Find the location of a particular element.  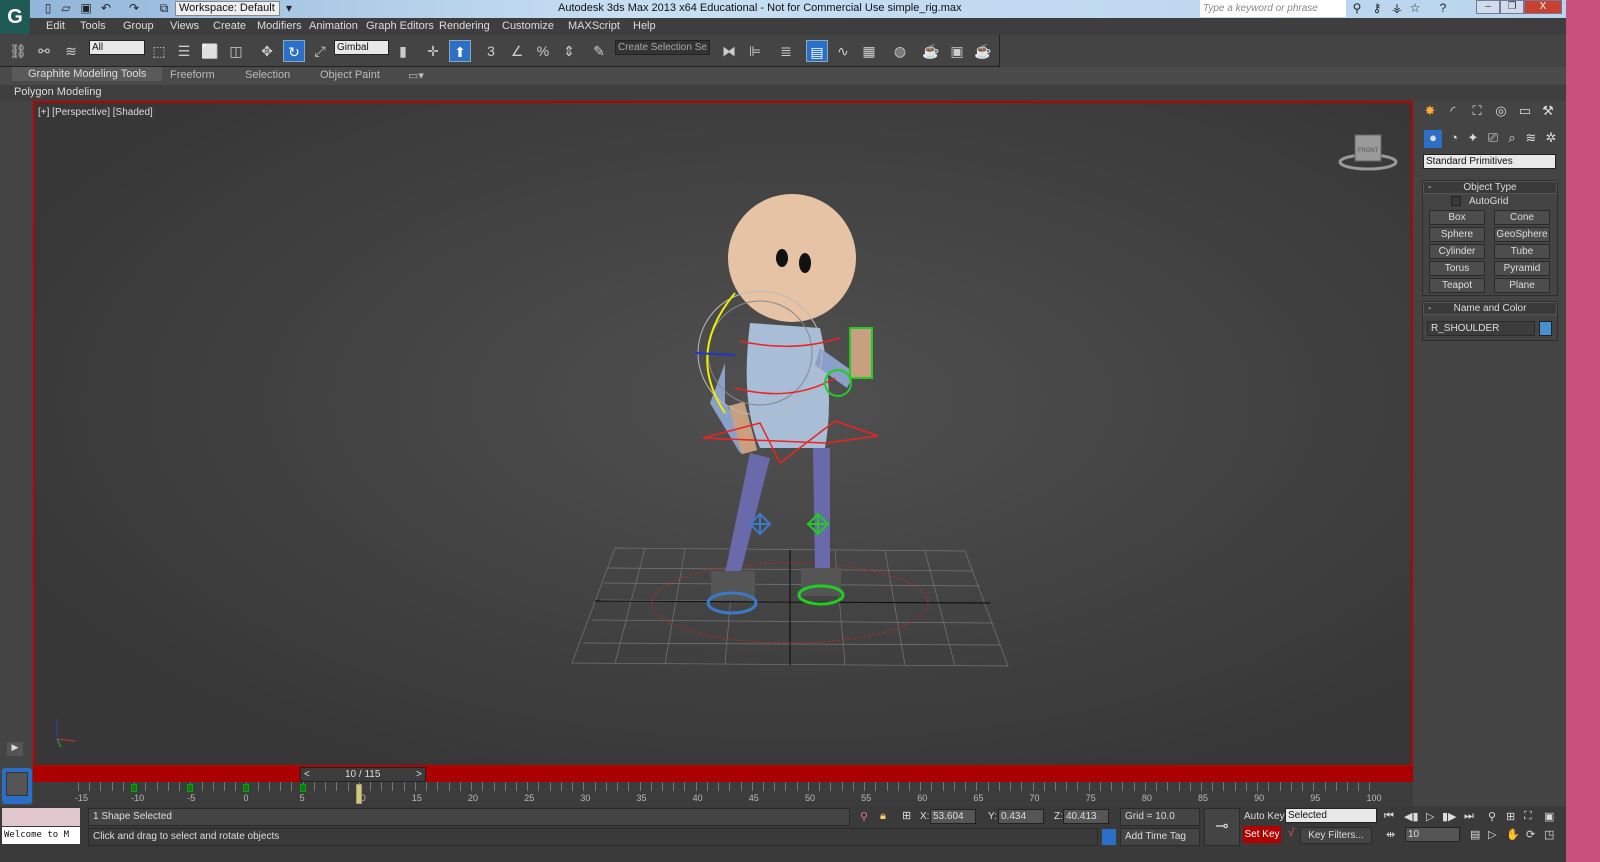

menu-create: Create is located at coordinates (229, 26).